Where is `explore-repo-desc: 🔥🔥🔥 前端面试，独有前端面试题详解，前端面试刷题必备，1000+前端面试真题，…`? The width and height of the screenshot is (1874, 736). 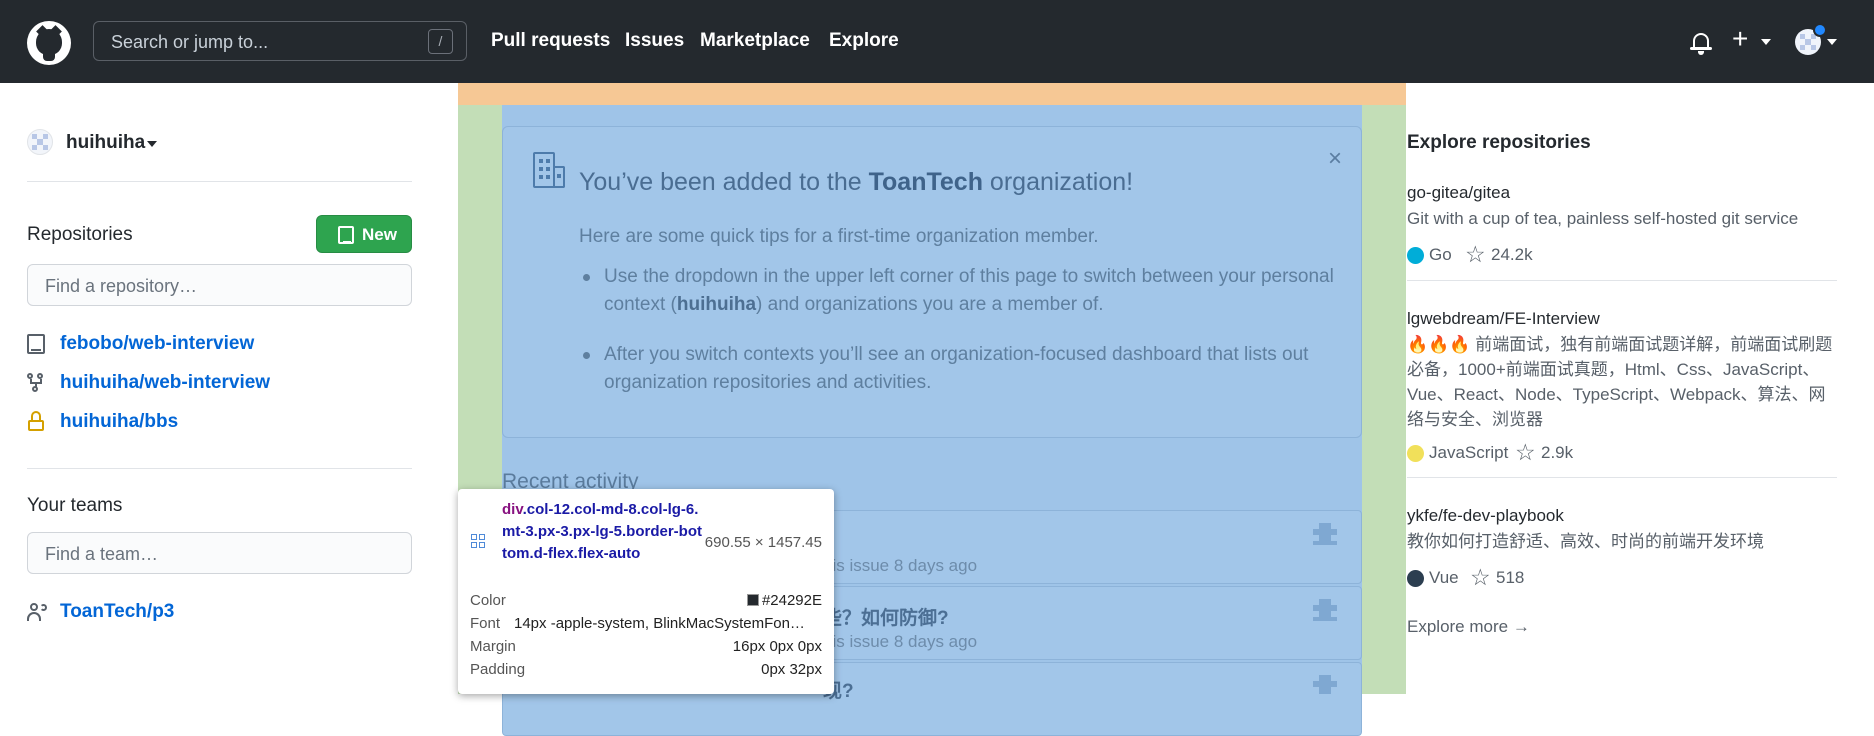
explore-repo-desc: 🔥🔥🔥 前端面试，独有前端面试题详解，前端面试刷题必备，1000+前端面试真题，… is located at coordinates (1620, 382).